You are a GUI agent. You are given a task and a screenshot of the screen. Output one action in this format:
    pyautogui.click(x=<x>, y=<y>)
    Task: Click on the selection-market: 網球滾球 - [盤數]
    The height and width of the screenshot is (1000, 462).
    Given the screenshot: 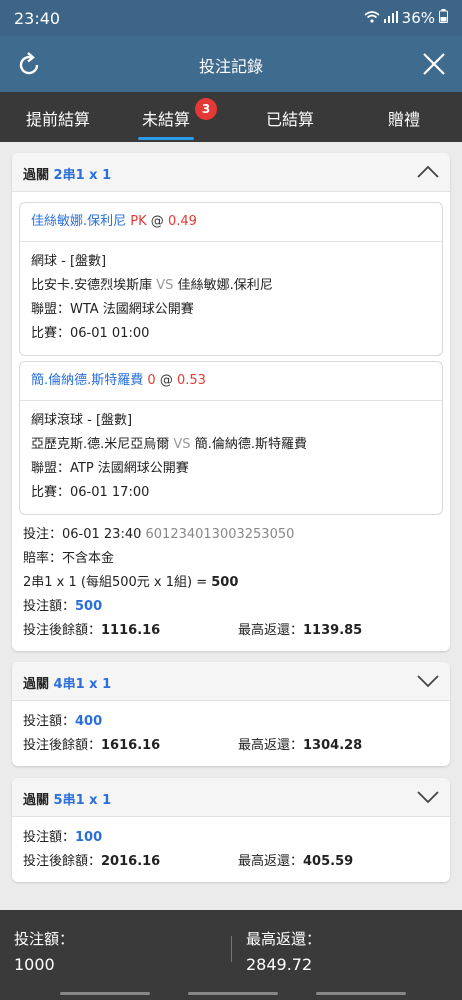 What is the action you would take?
    pyautogui.click(x=82, y=420)
    